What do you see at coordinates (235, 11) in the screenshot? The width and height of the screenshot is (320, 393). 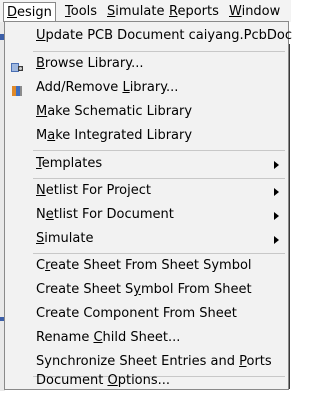 I see `menu-window-mnemonic: W` at bounding box center [235, 11].